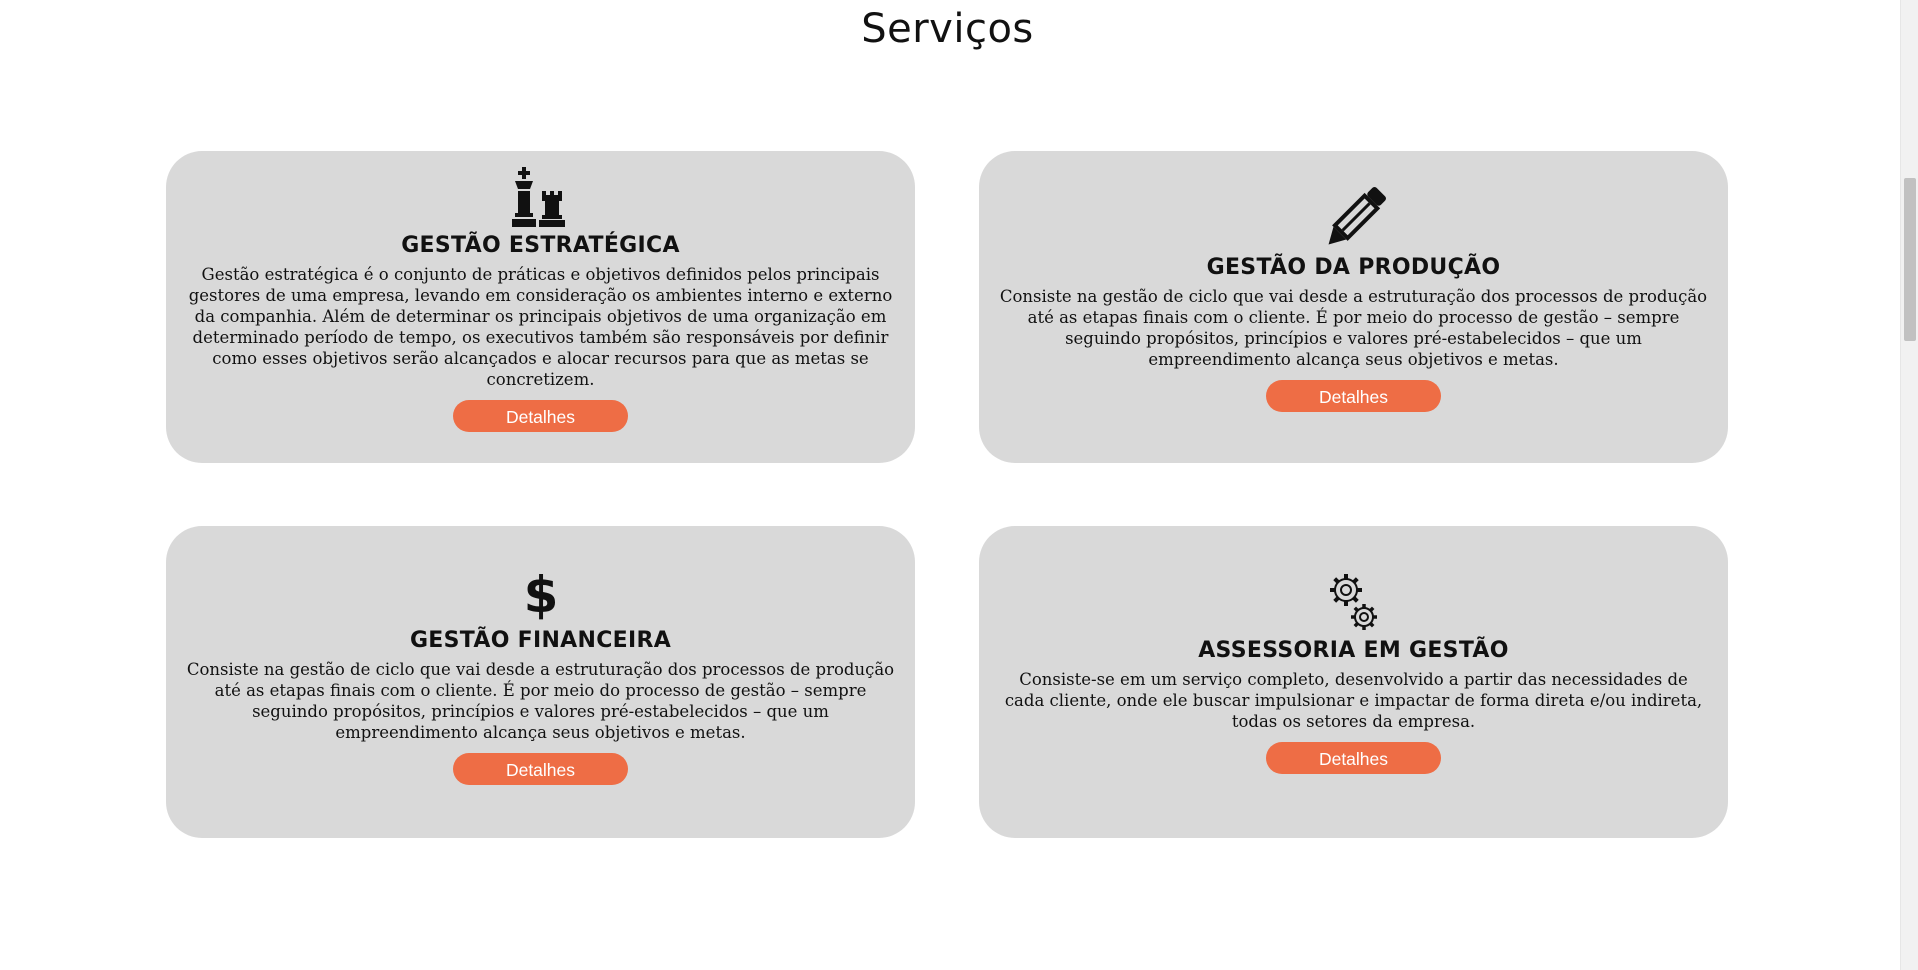  Describe the element at coordinates (1910, 259) in the screenshot. I see `scrollbar-thumb` at that location.